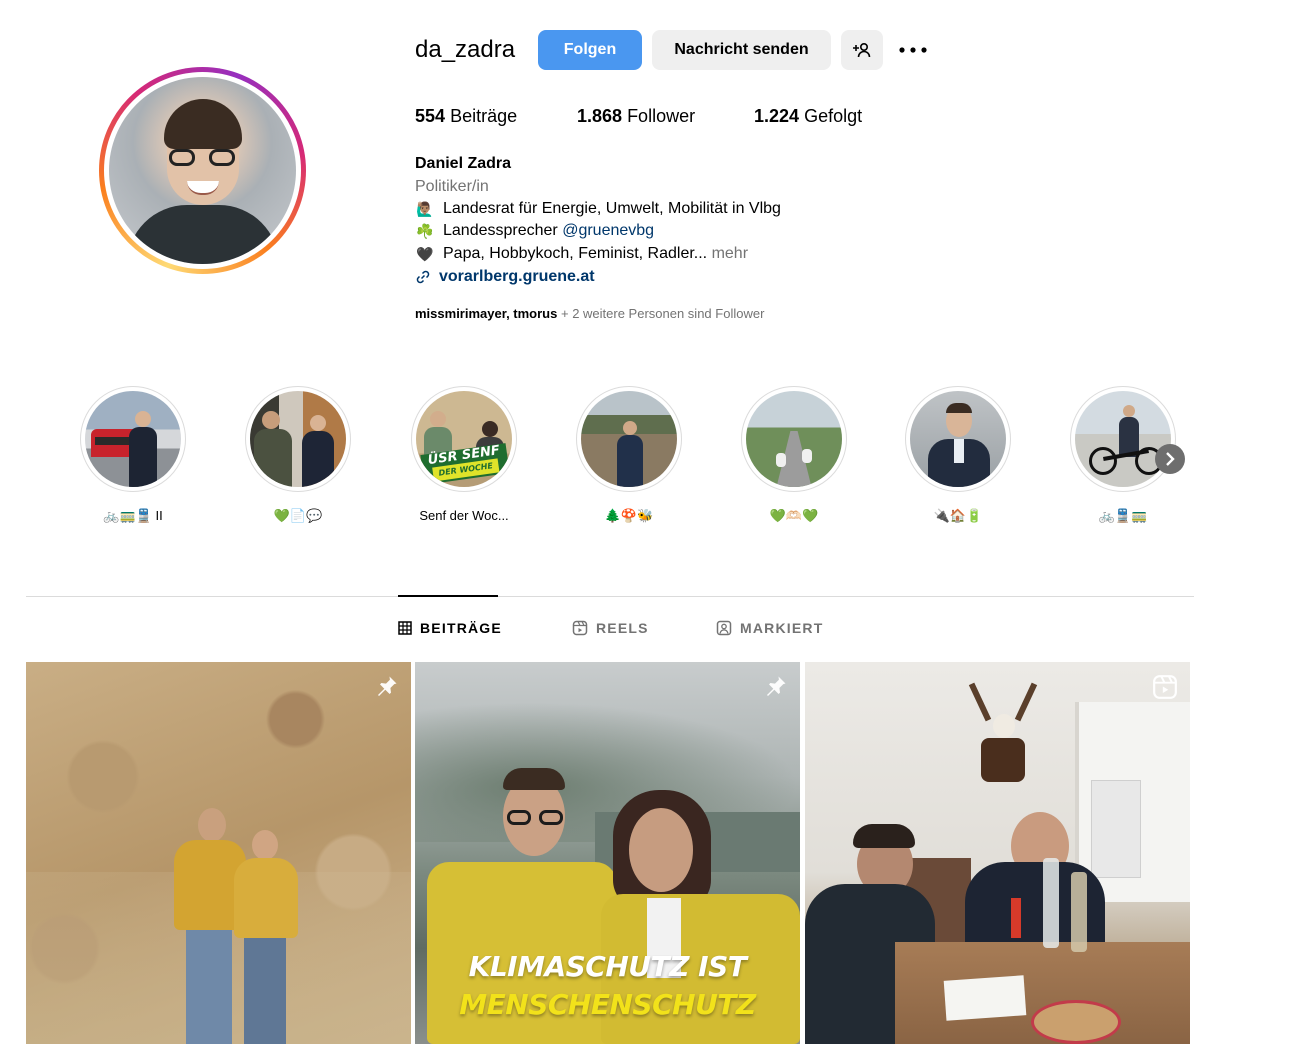 The height and width of the screenshot is (1044, 1303). Describe the element at coordinates (607, 853) in the screenshot. I see `post-thumbnail-2: KLIMASCHUTZ IST MENSCHENSCHUTZ` at that location.